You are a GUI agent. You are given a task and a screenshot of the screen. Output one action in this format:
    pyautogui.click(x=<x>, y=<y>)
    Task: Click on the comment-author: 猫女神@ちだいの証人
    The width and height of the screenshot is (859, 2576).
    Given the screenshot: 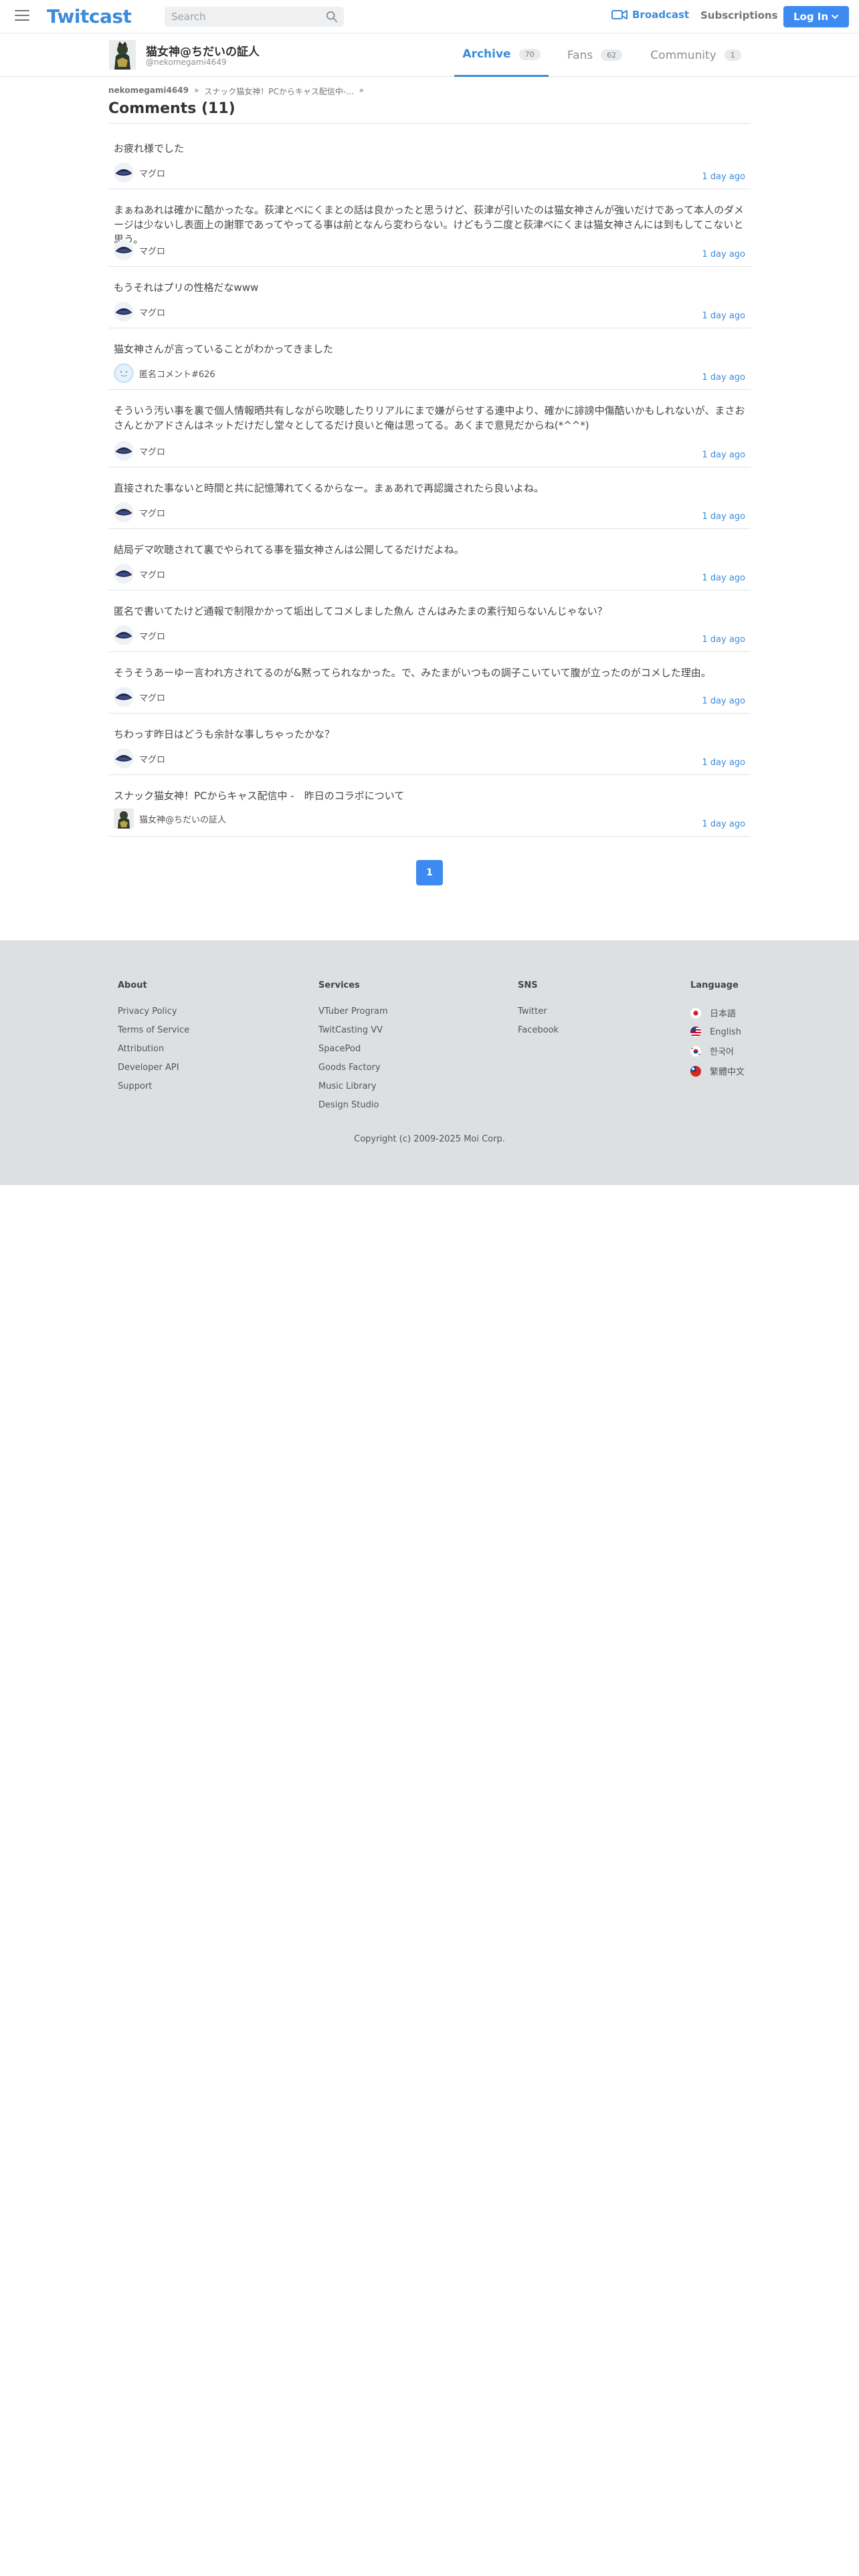 What is the action you would take?
    pyautogui.click(x=170, y=819)
    